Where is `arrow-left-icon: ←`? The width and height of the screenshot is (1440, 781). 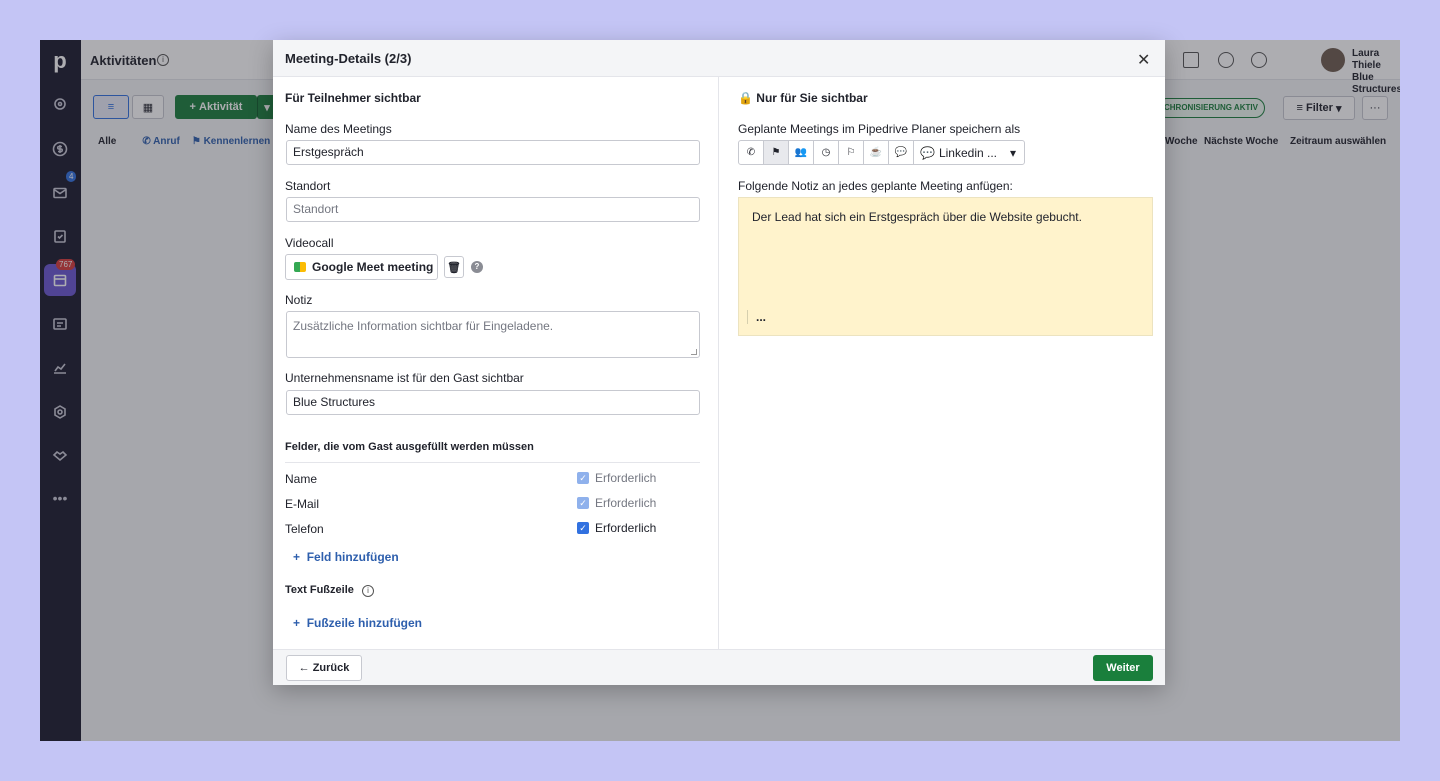 arrow-left-icon: ← is located at coordinates (304, 668).